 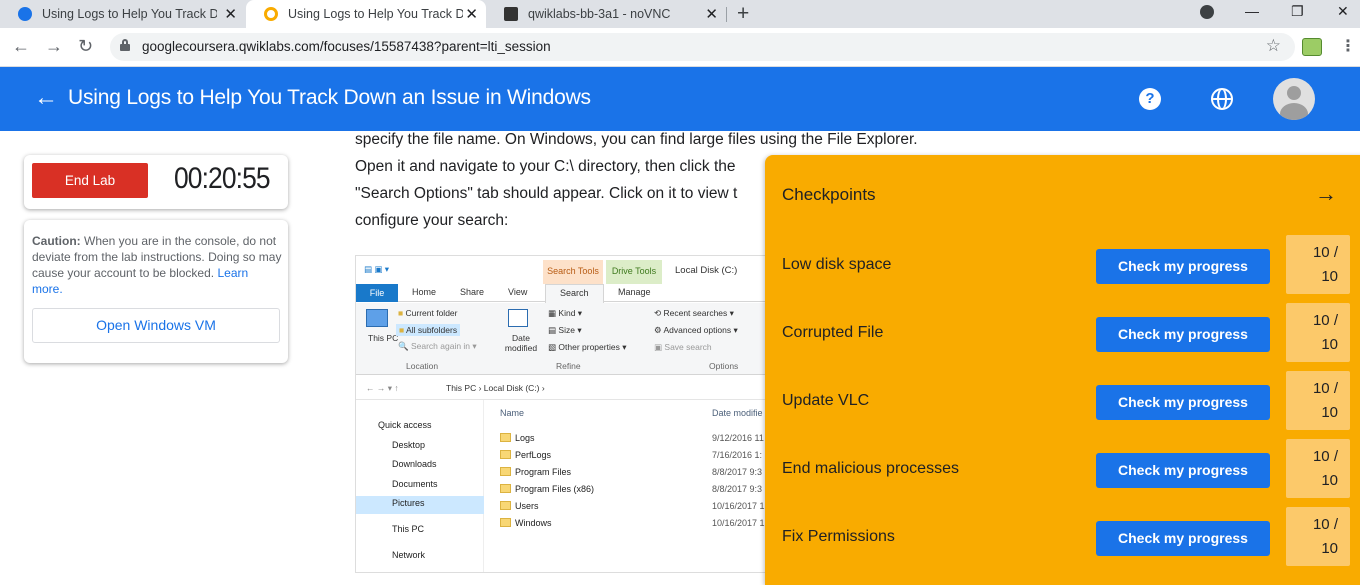 What do you see at coordinates (375, 14) in the screenshot?
I see `browser-tab-title: Using Logs to Help You Track Do` at bounding box center [375, 14].